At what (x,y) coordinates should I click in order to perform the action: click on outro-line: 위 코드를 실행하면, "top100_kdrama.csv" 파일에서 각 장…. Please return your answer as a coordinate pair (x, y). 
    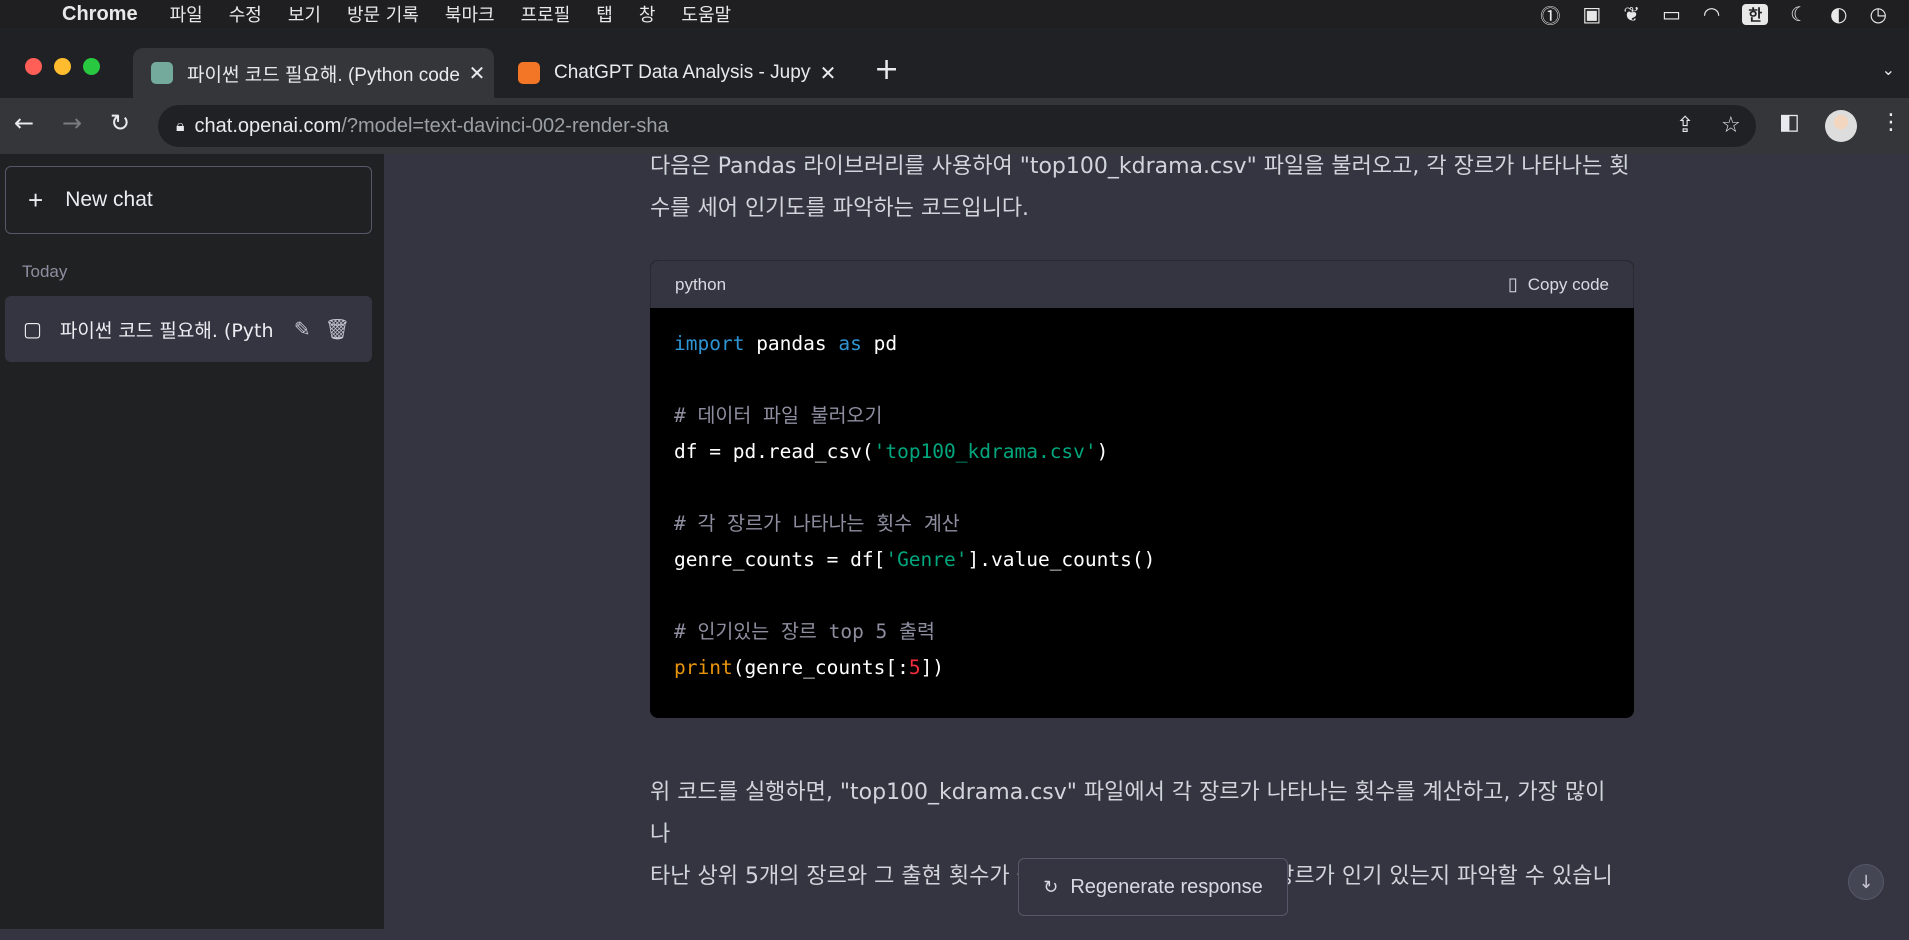
    Looking at the image, I should click on (1128, 813).